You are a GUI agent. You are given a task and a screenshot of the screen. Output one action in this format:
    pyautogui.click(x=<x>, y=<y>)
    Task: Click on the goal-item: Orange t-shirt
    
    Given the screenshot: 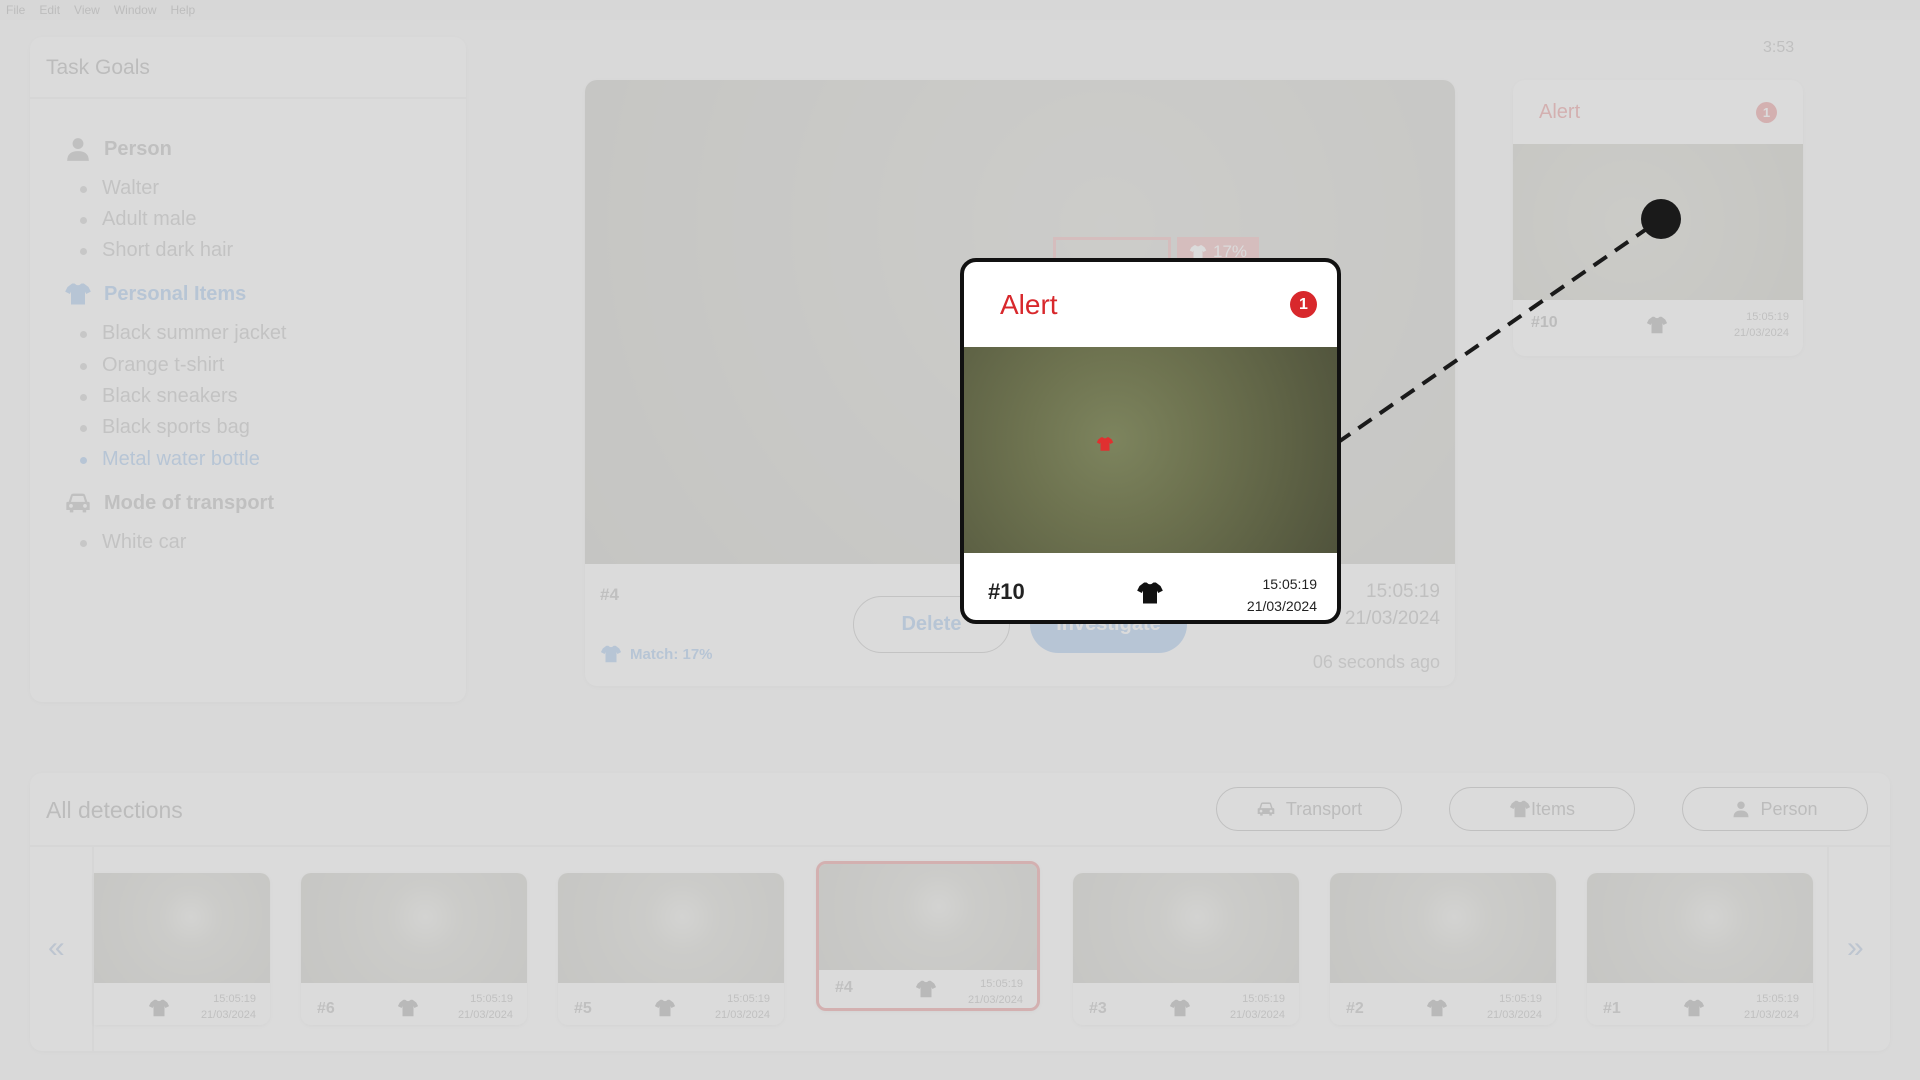 What is the action you would take?
    pyautogui.click(x=152, y=365)
    